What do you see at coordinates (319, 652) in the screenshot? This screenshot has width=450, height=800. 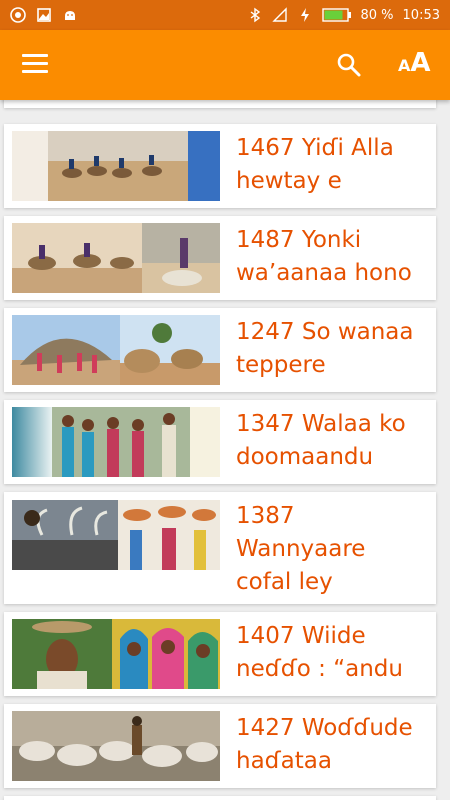 I see `article-title: 1407 Wiide neɗɗo : “andu` at bounding box center [319, 652].